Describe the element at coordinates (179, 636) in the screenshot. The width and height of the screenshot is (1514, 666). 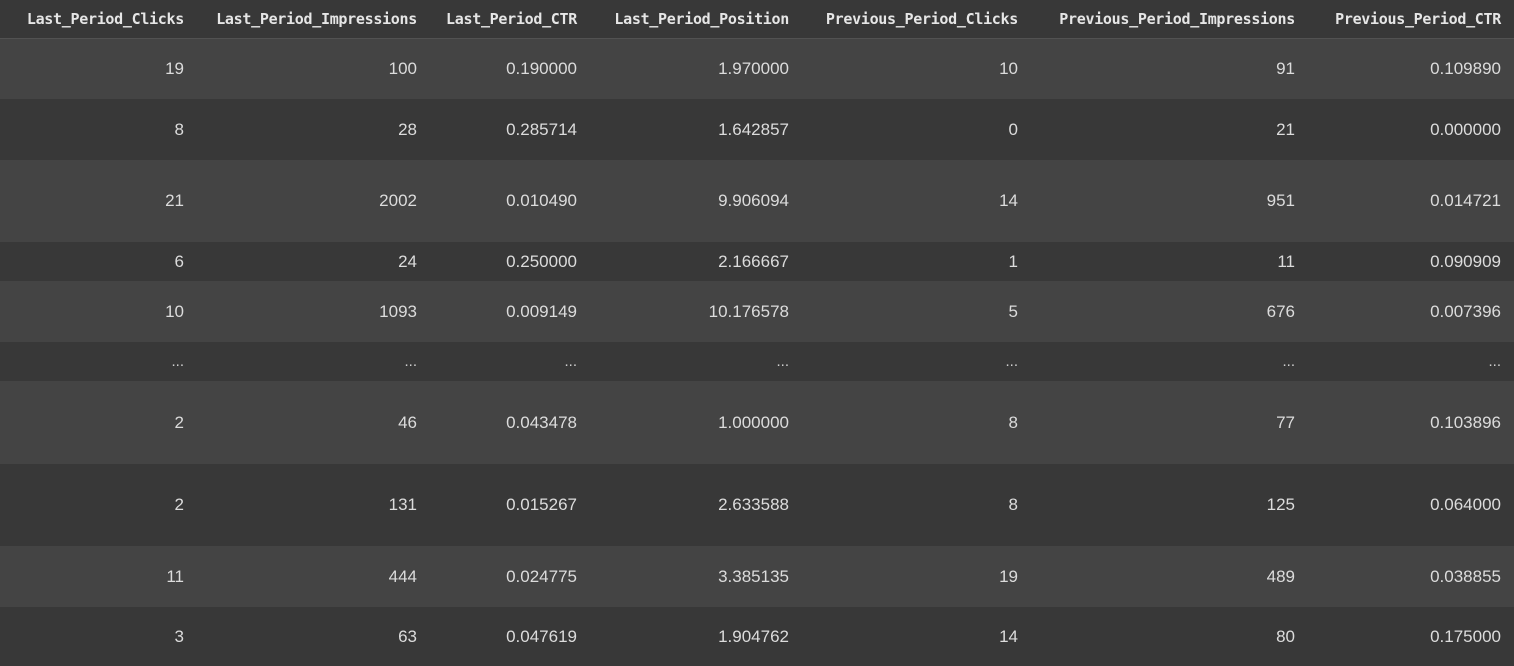
I see `table-cell: 3` at that location.